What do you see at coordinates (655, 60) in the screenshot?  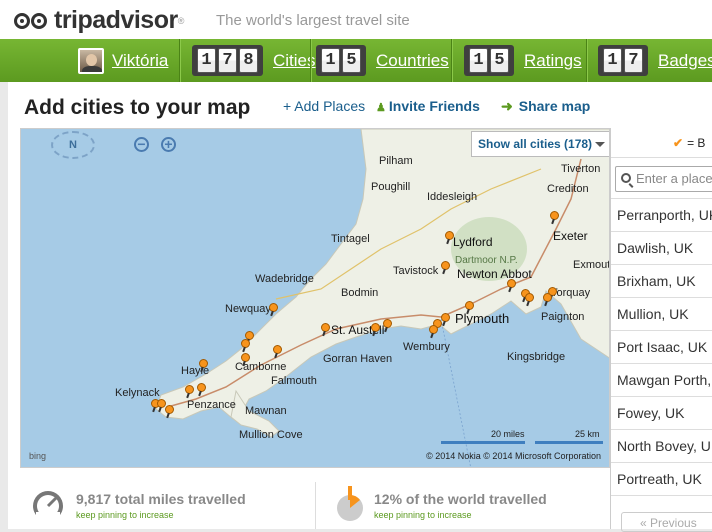 I see `badges-counter: 1 7 Badges` at bounding box center [655, 60].